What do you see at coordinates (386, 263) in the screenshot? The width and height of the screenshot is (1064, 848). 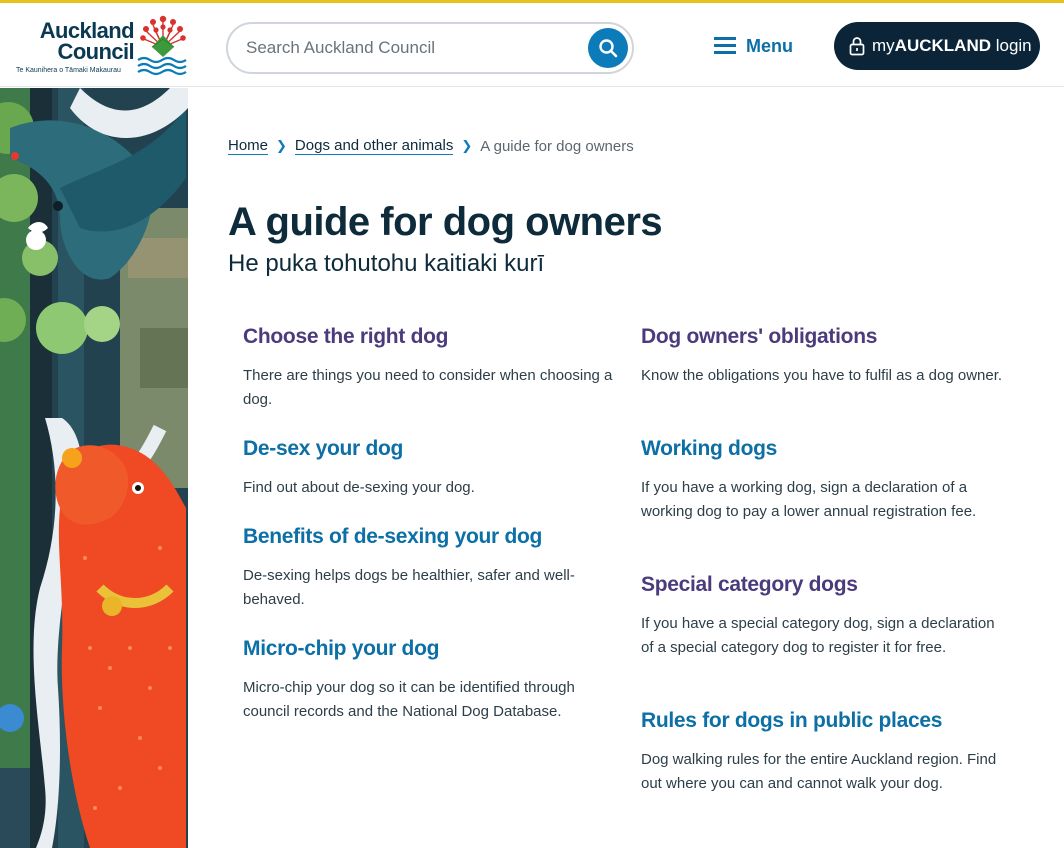 I see `page-subtitle: He puka tohutohu kaitiaki kurī` at bounding box center [386, 263].